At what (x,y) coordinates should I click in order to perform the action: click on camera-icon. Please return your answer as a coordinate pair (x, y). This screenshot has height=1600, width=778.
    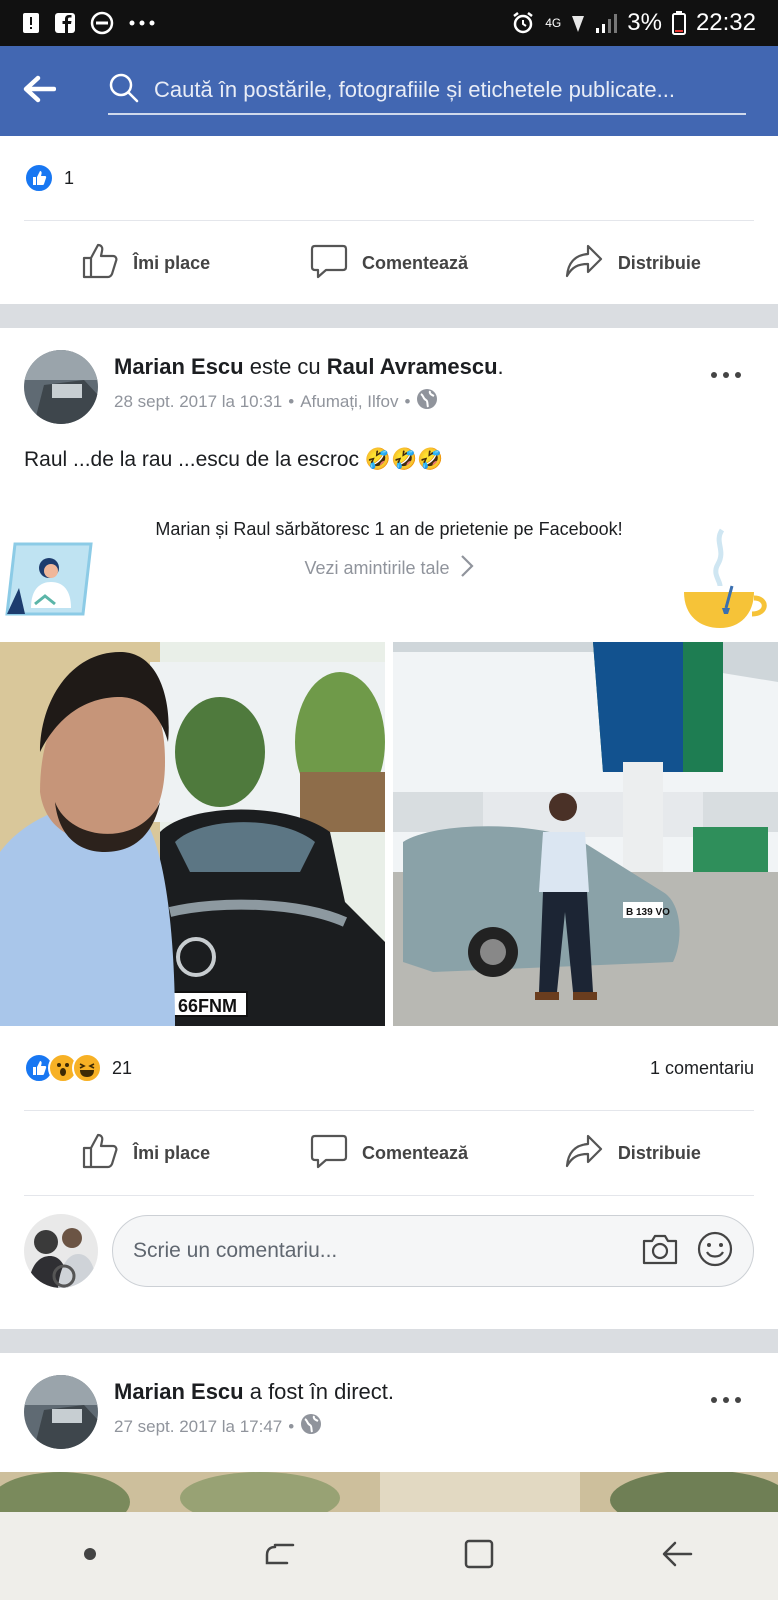
    Looking at the image, I should click on (660, 1251).